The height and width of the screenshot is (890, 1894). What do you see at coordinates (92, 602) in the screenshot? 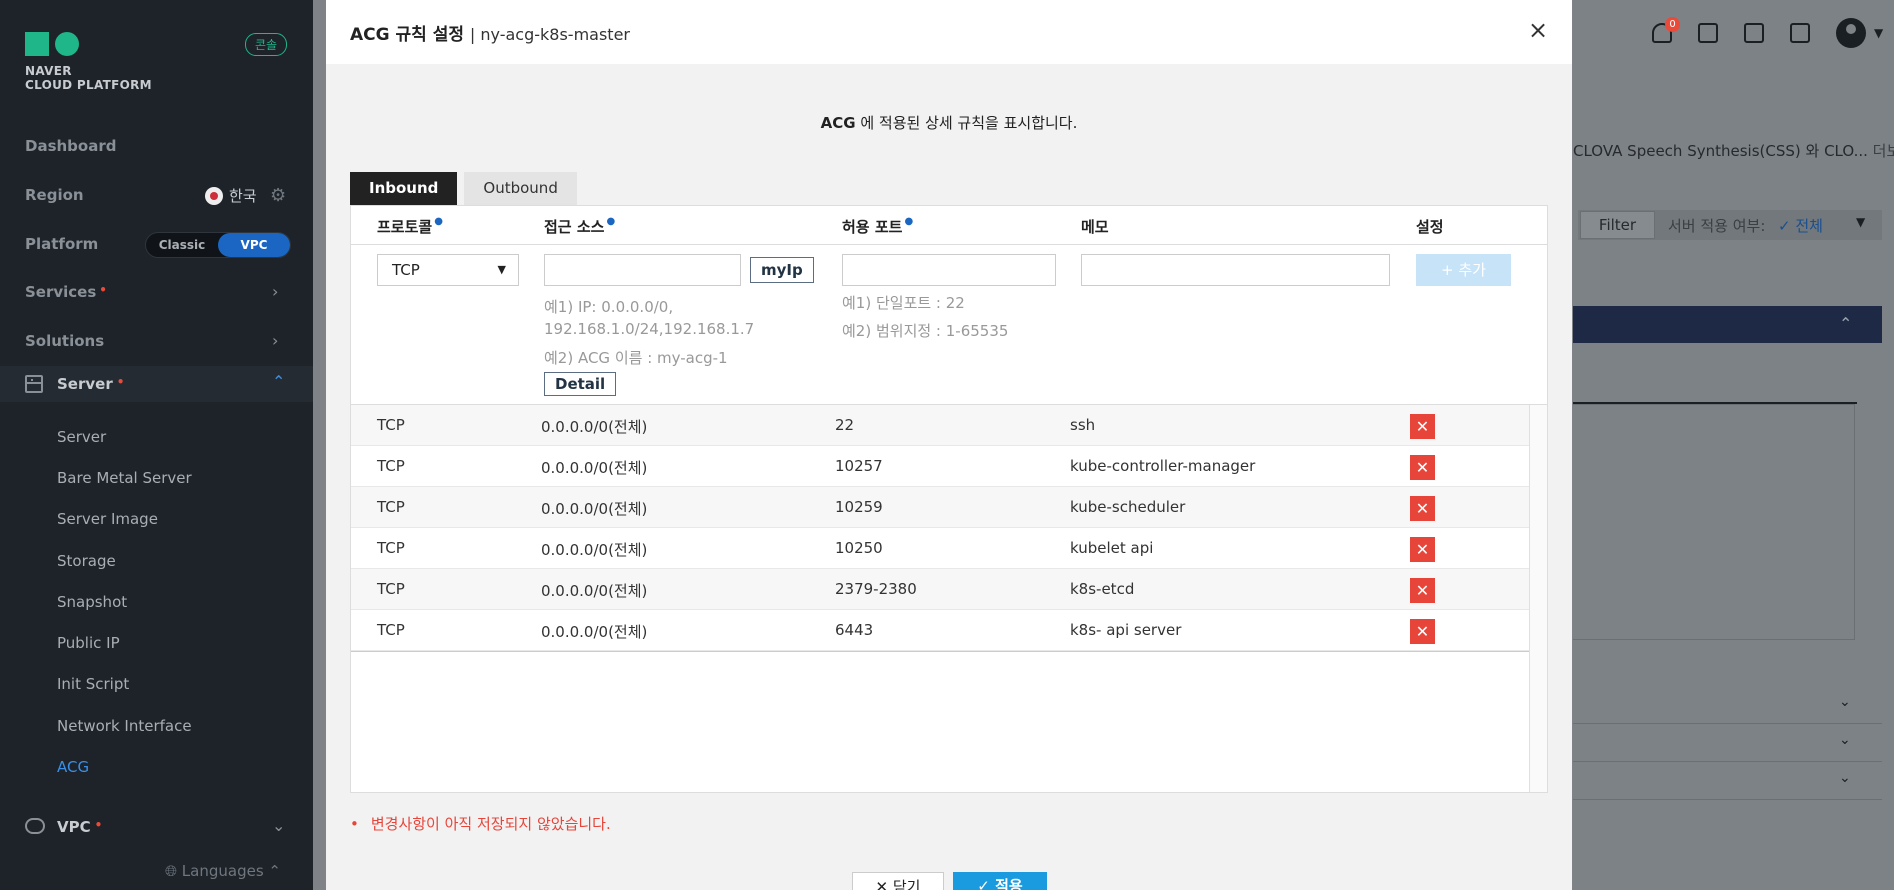
I see `sidebar-item-snapshot: Snapshot` at bounding box center [92, 602].